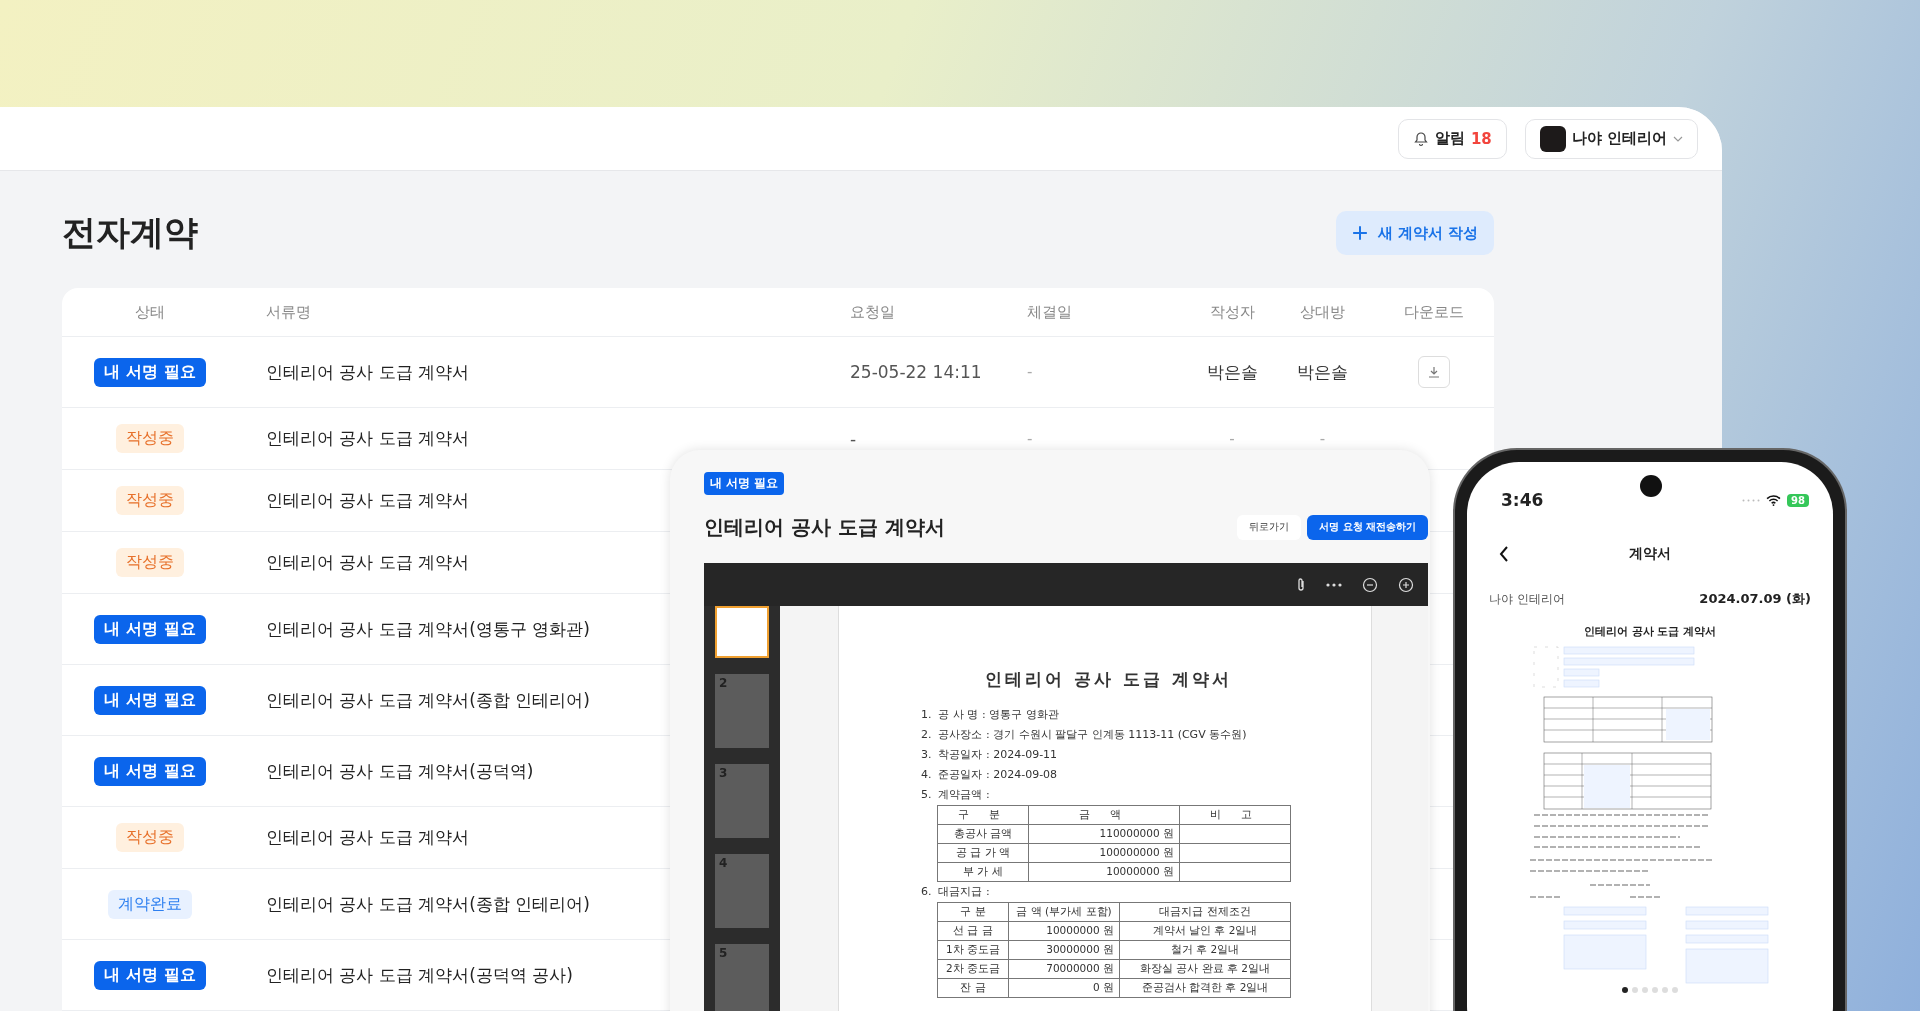 The height and width of the screenshot is (1011, 1920). I want to click on contract-clause: 4. 준공일자 : 2024-09-08, so click(990, 775).